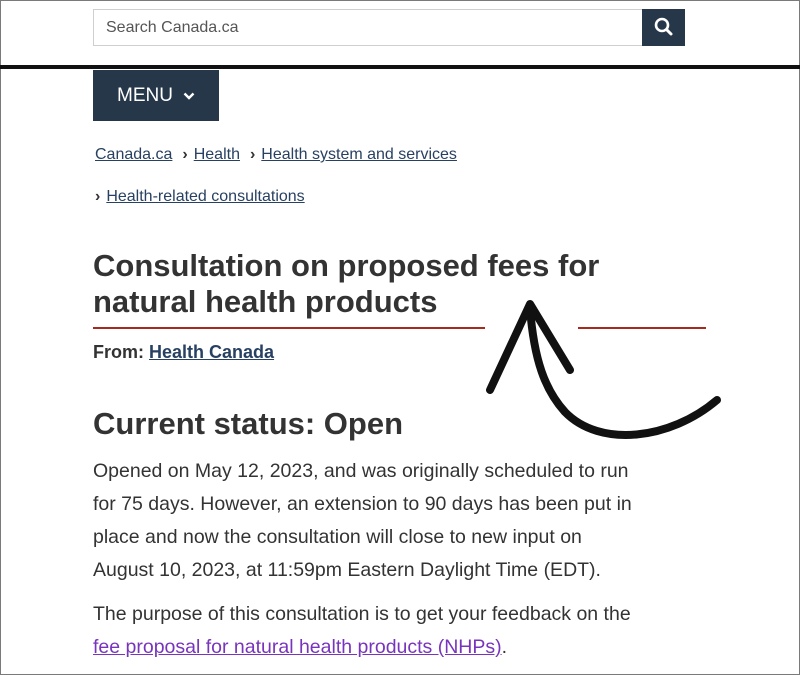  I want to click on page-title-line2: natural health products, so click(265, 301).